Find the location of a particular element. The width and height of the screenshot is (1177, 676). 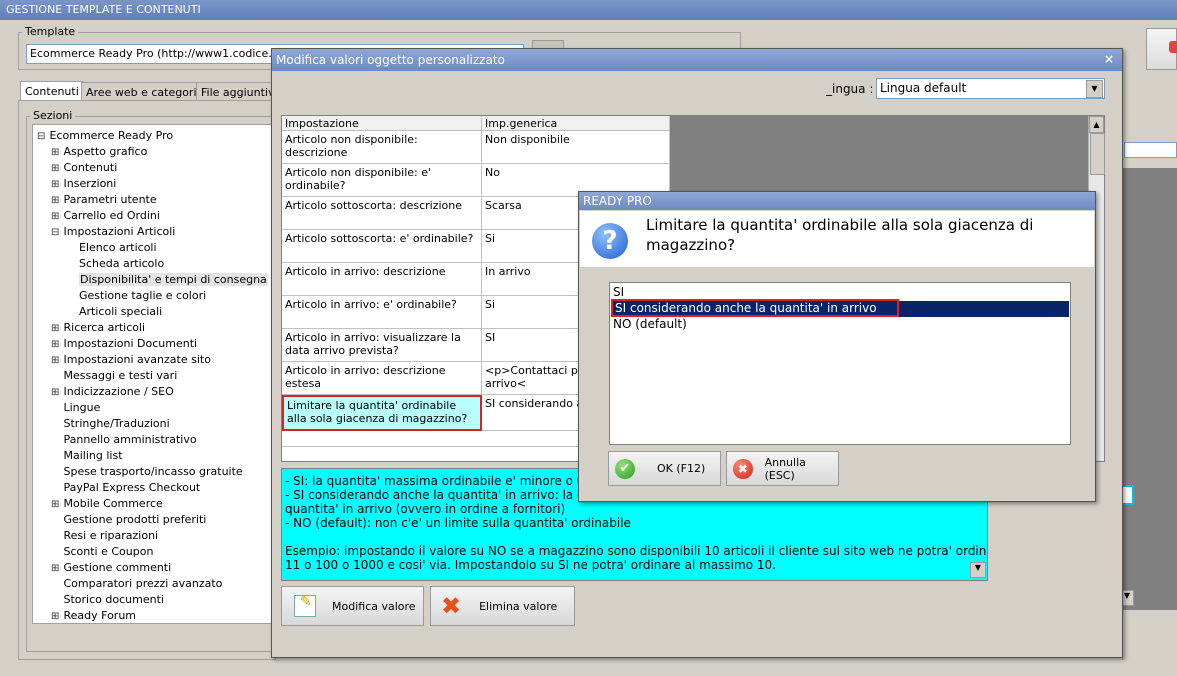

tree-item: Gestione prodotti preferiti is located at coordinates (129, 520).